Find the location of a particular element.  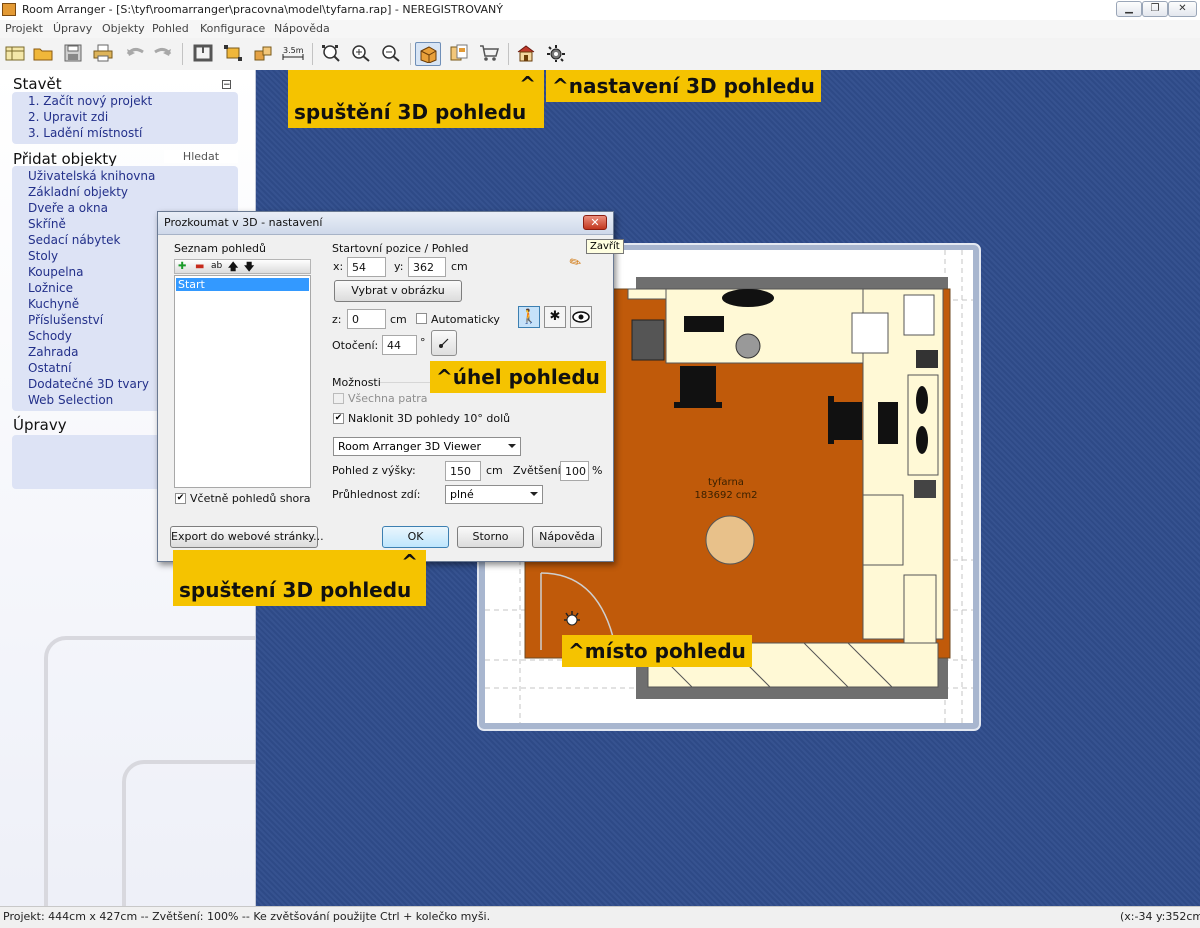

zoom-in-icon is located at coordinates (361, 54).